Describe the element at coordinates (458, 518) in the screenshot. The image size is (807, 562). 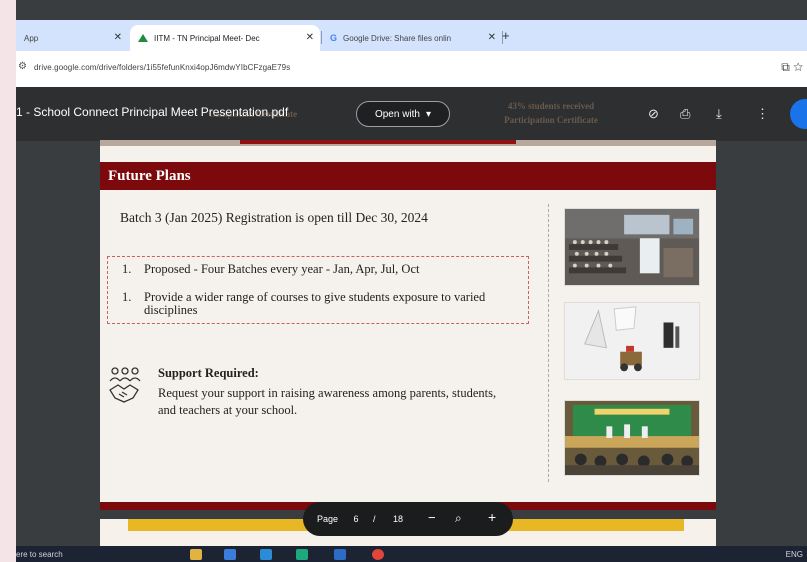
I see `zoom-icon: ⌕` at that location.